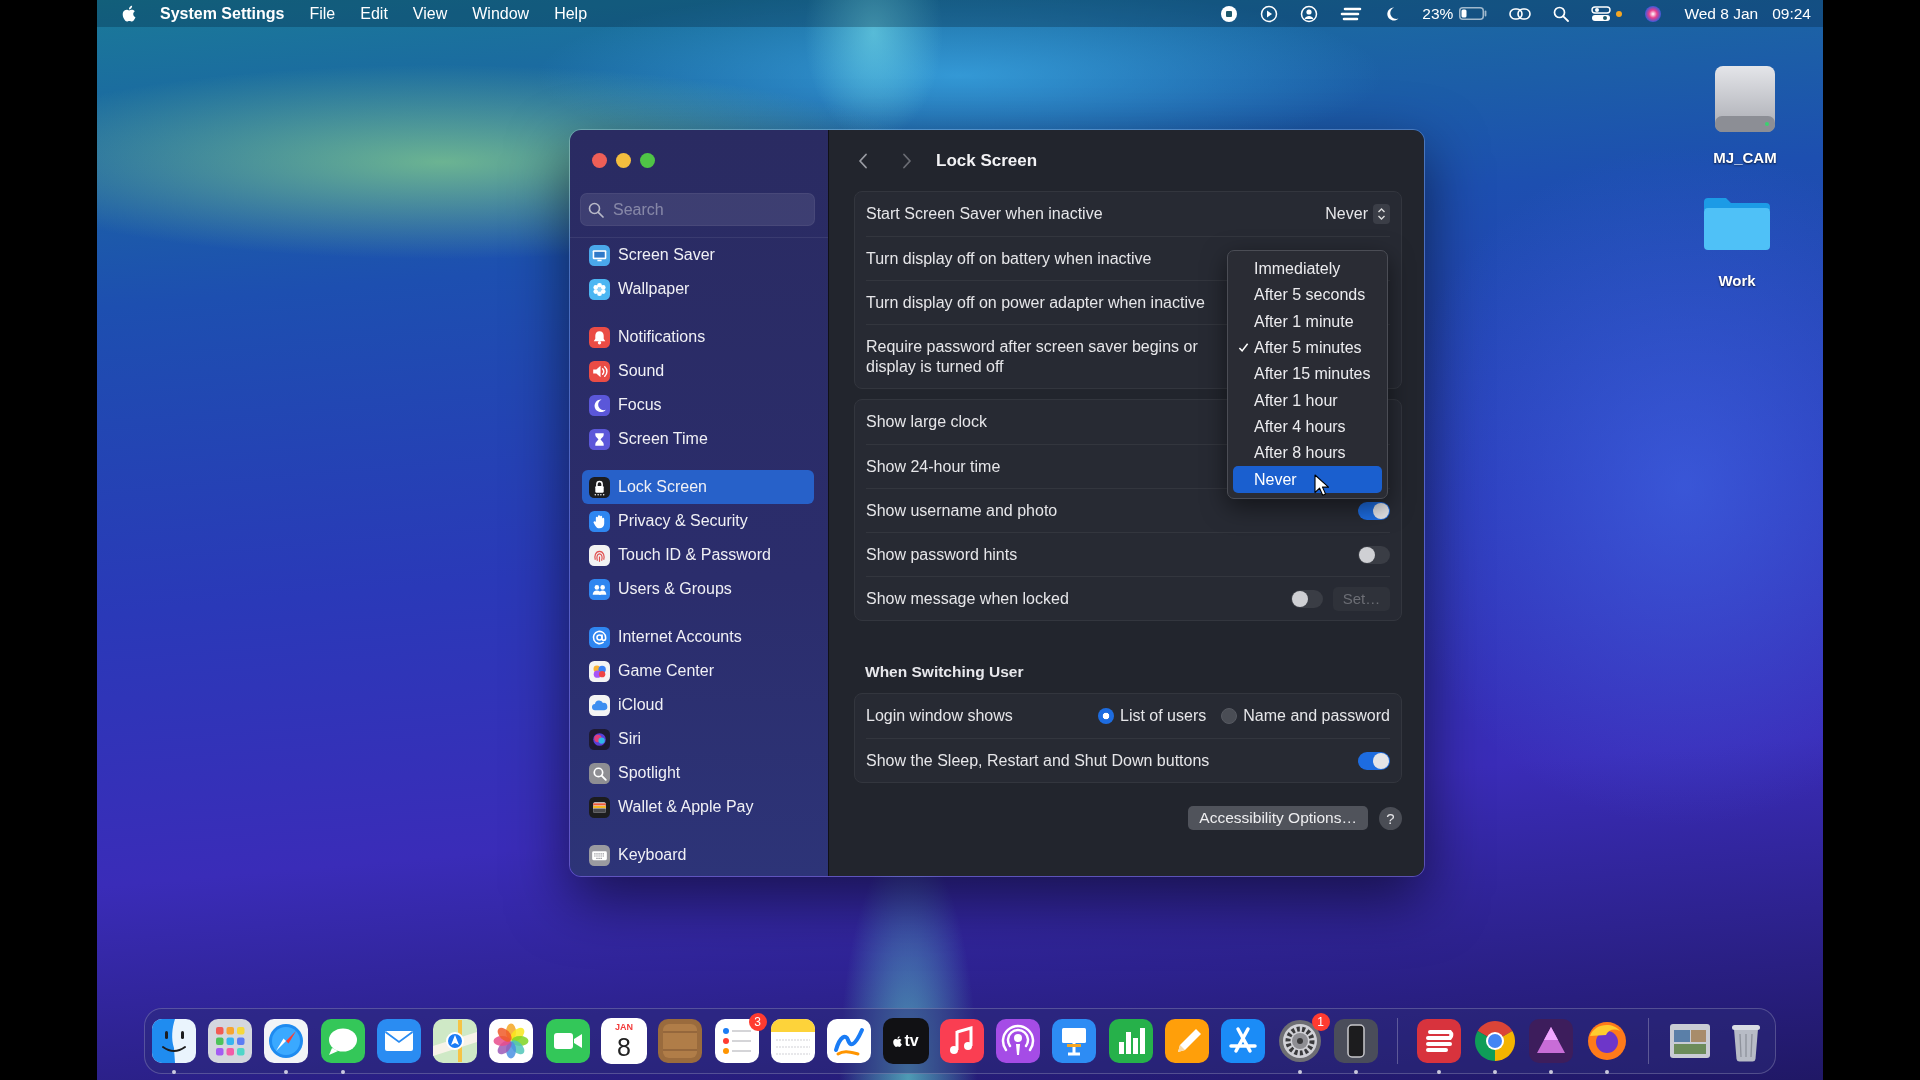 This screenshot has width=1920, height=1080. What do you see at coordinates (698, 521) in the screenshot?
I see `sidebar-item: Privacy & Security` at bounding box center [698, 521].